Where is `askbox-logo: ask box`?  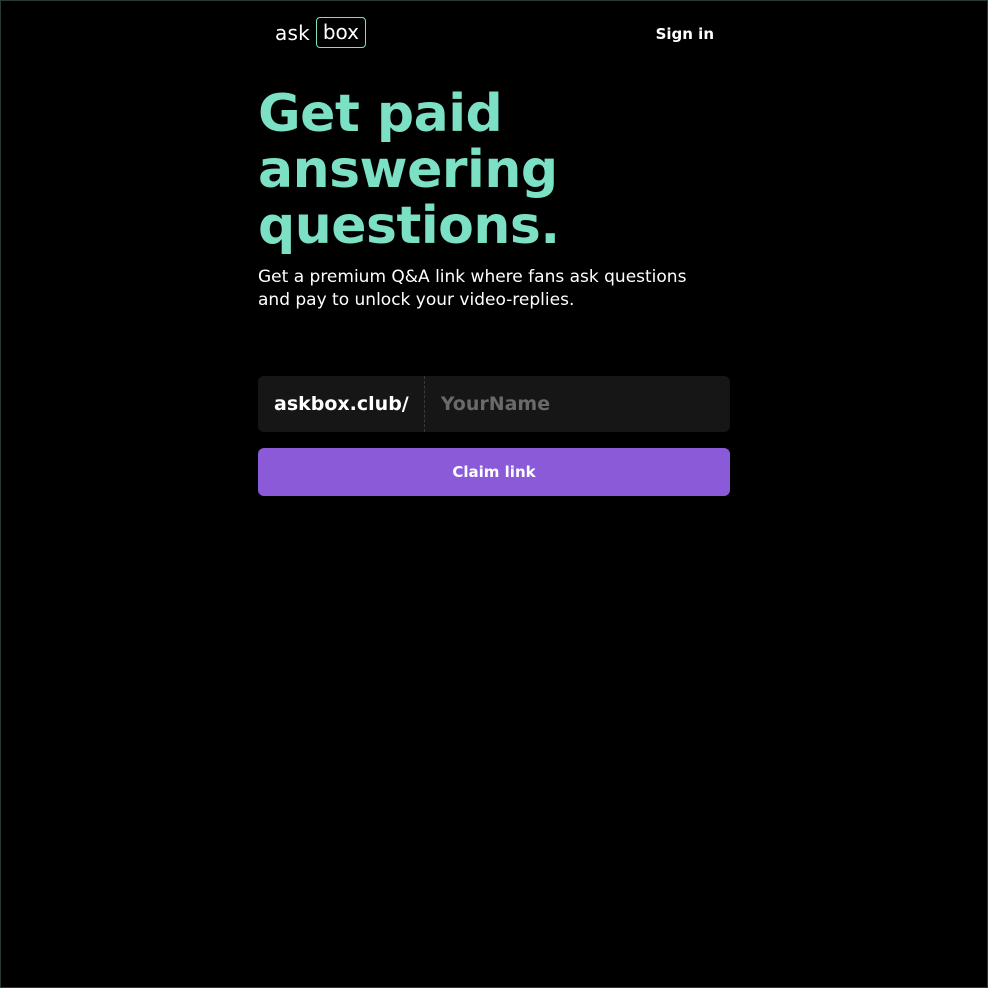 askbox-logo: ask box is located at coordinates (321, 32).